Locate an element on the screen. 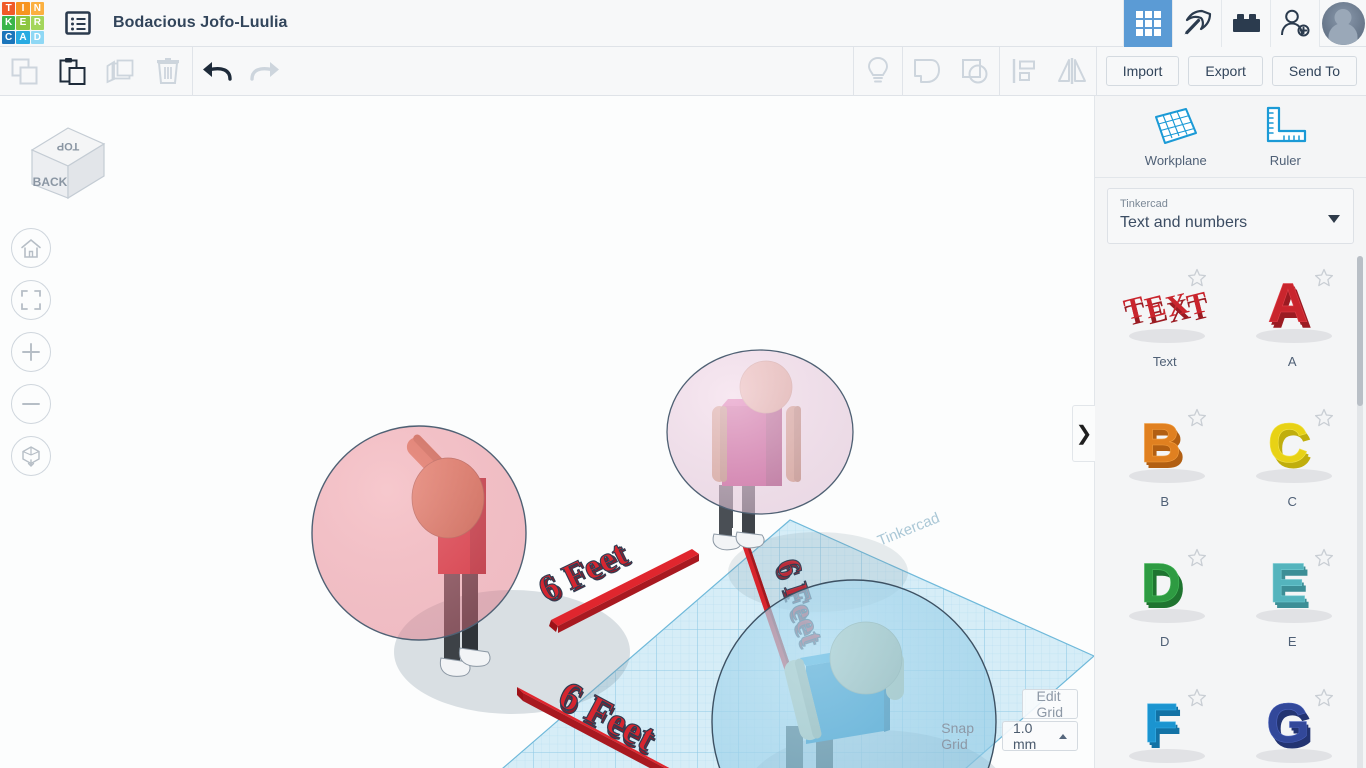 Image resolution: width=1366 pixels, height=768 pixels. shape-label: B is located at coordinates (1165, 501).